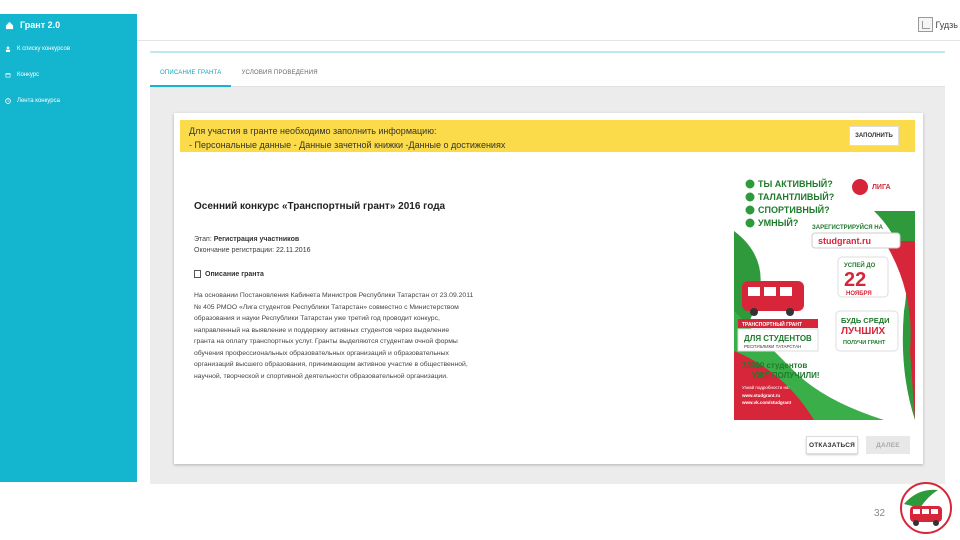 The image size is (960, 540). Describe the element at coordinates (874, 136) in the screenshot. I see `fill-in-button: ЗАПОЛНИТЬ` at that location.